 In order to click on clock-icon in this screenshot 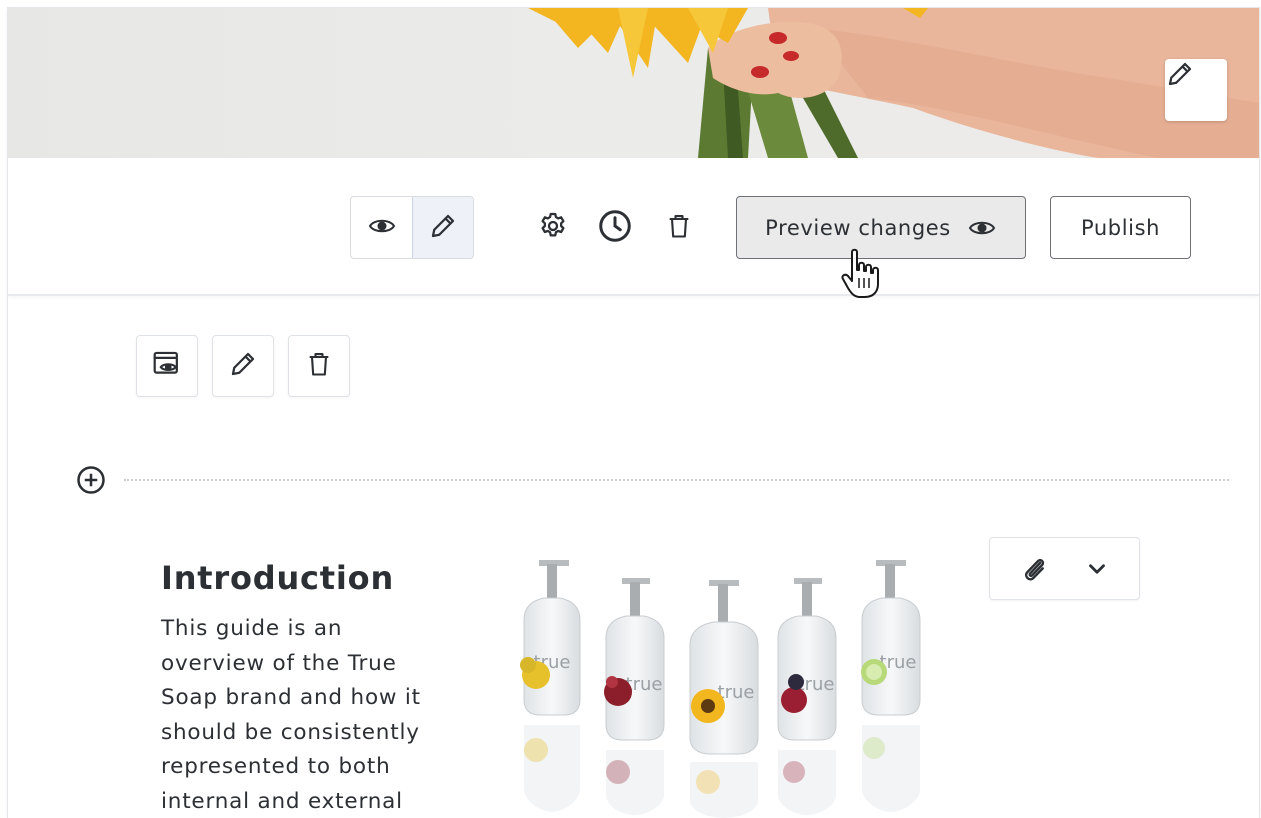, I will do `click(615, 228)`.